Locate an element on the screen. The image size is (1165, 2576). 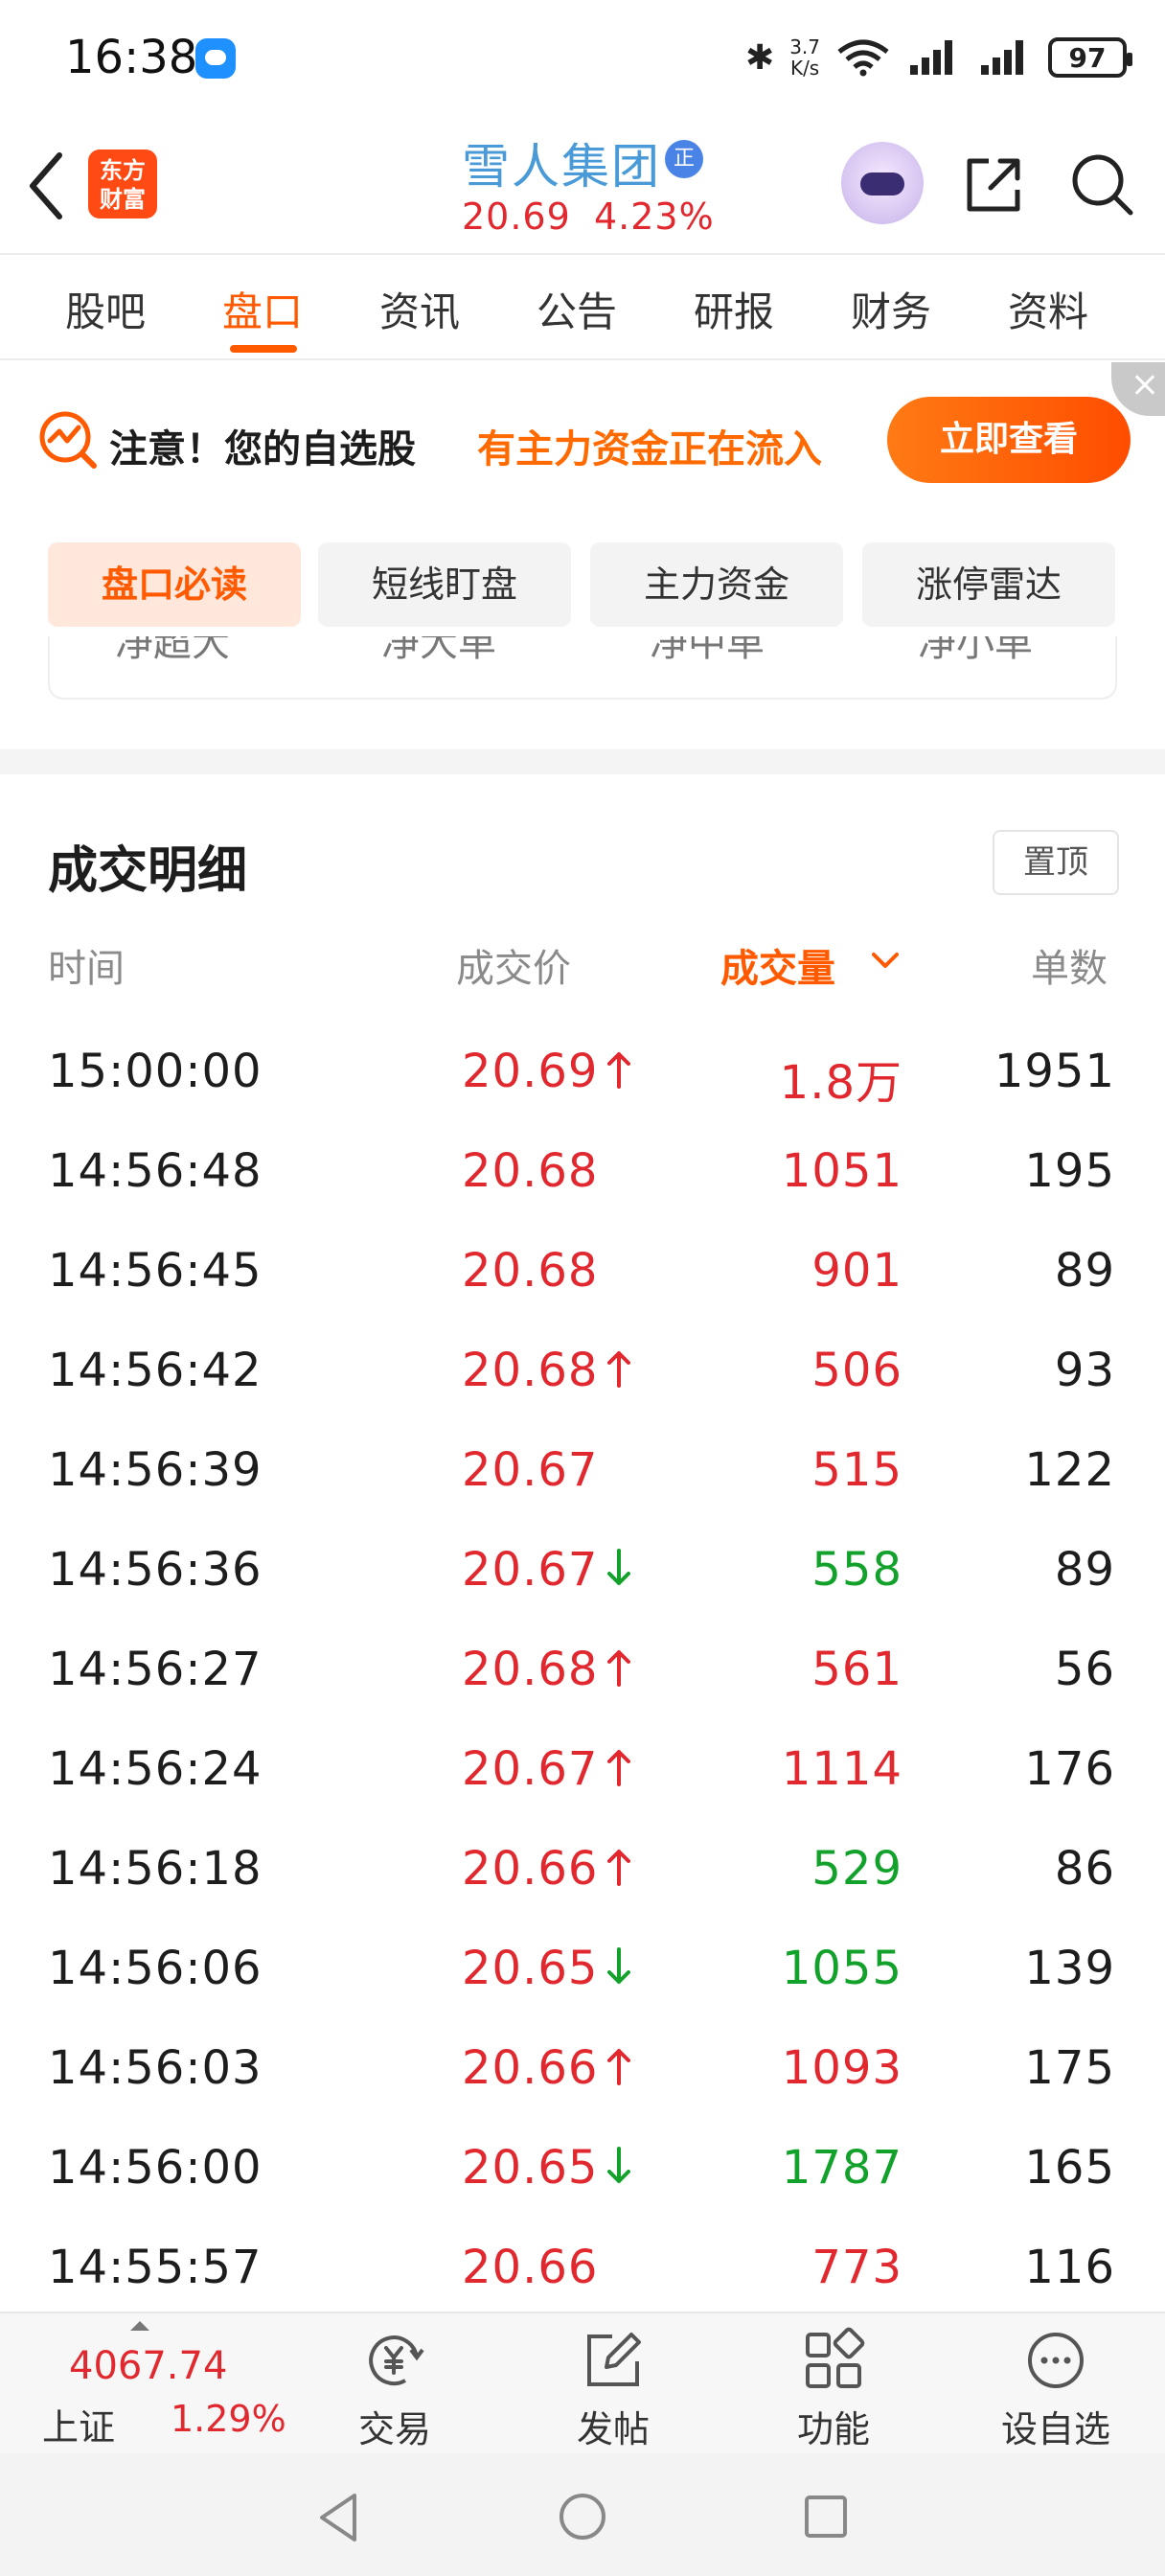
status-icons: ✱ 3.7 K/s 97 is located at coordinates (938, 57).